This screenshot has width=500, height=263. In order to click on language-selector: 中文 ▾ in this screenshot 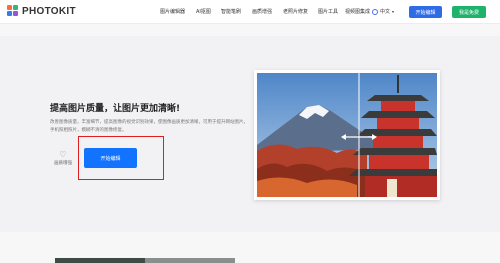, I will do `click(383, 11)`.